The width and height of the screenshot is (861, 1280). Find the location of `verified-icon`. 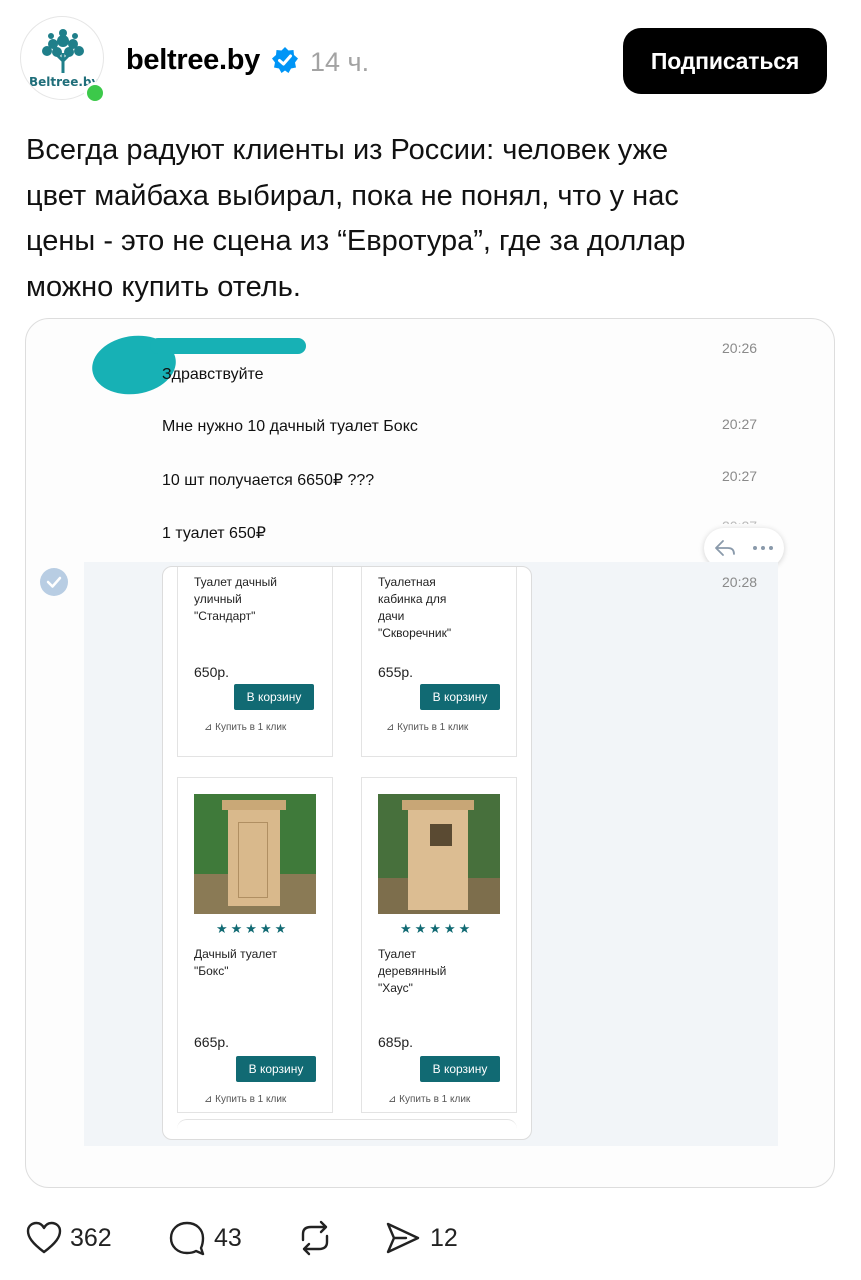

verified-icon is located at coordinates (285, 60).